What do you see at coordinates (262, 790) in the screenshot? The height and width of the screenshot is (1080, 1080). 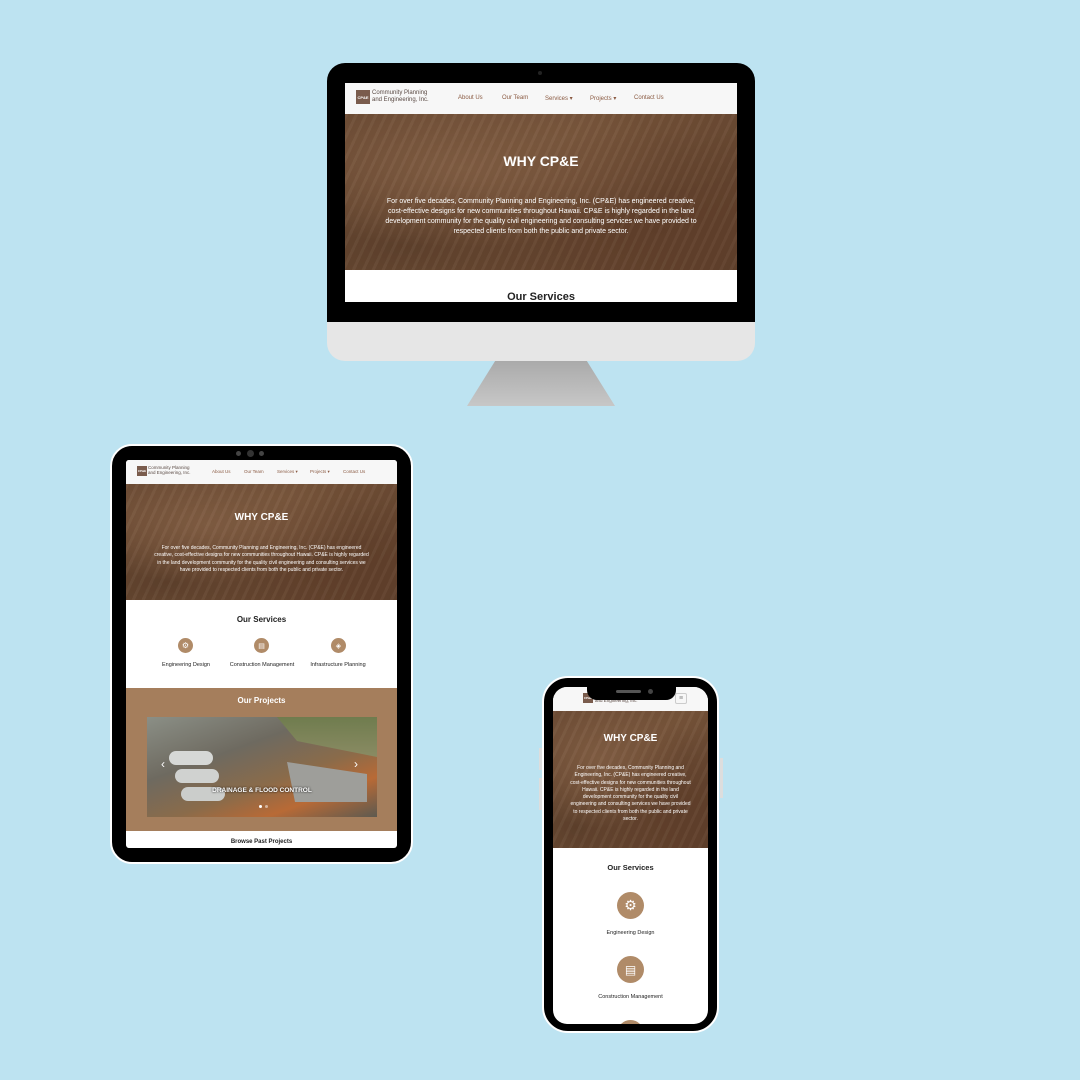 I see `carousel-caption: DRAINAGE & FLOOD CONTROL` at bounding box center [262, 790].